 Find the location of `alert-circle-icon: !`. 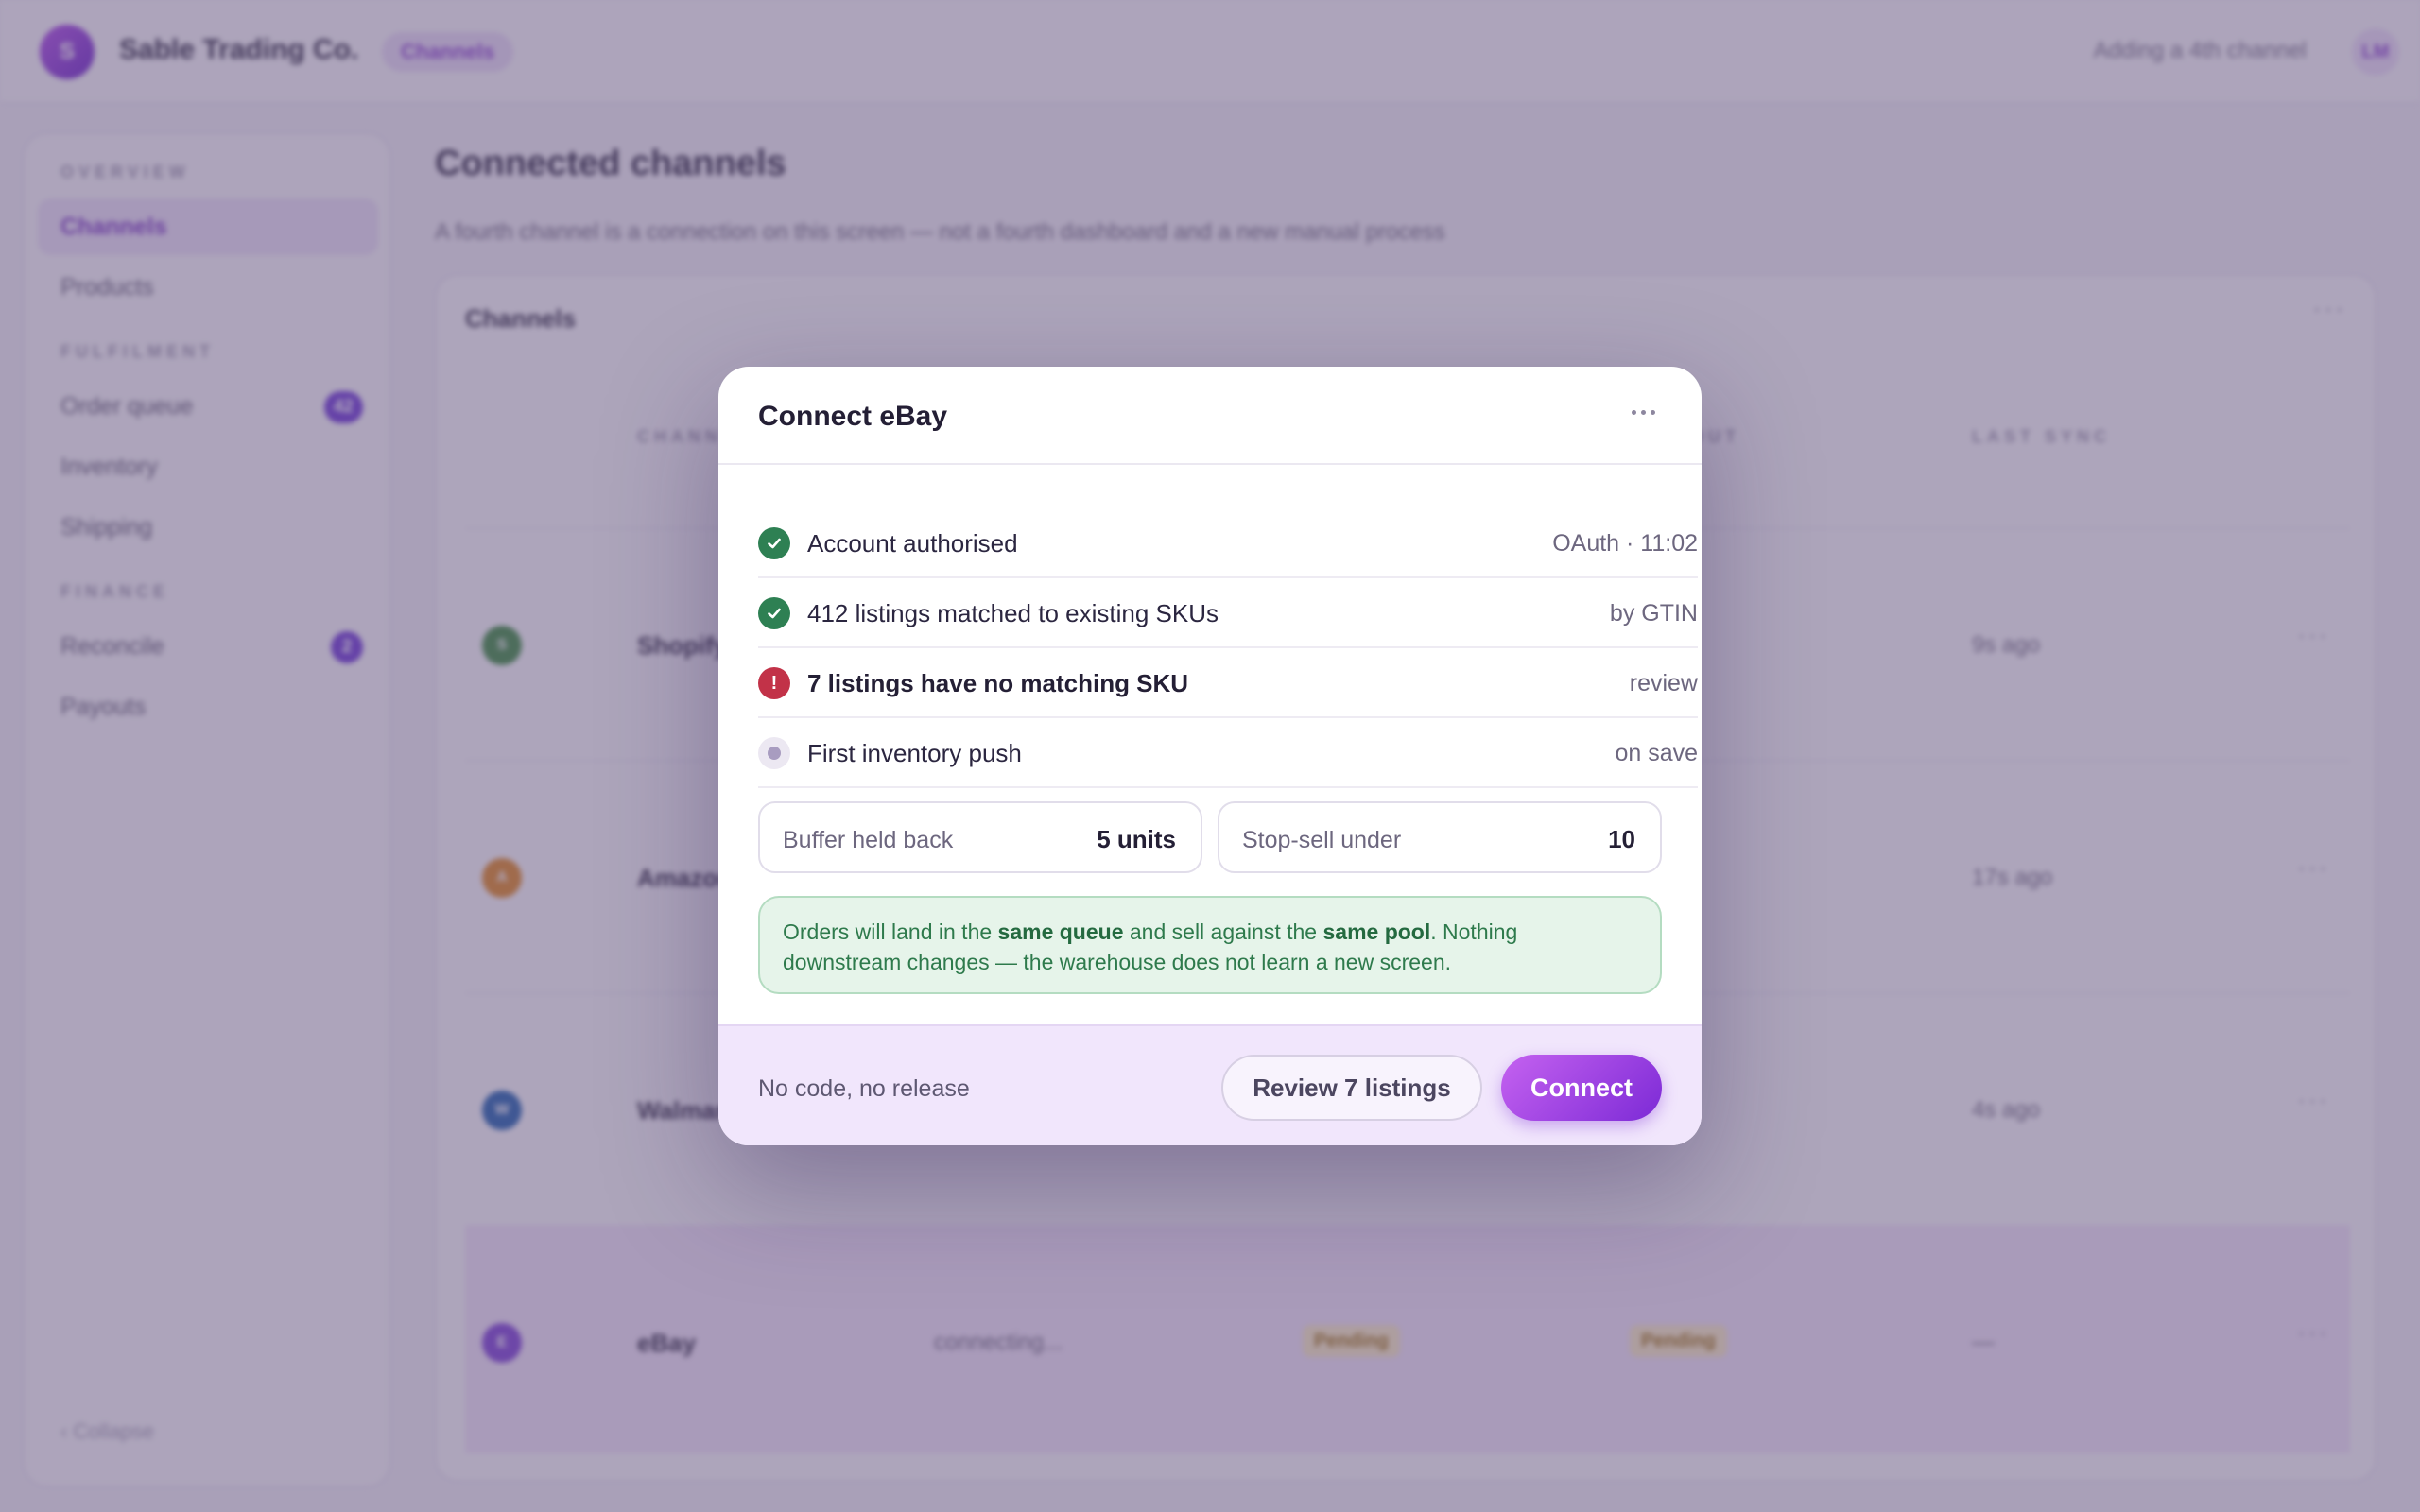

alert-circle-icon: ! is located at coordinates (774, 683).